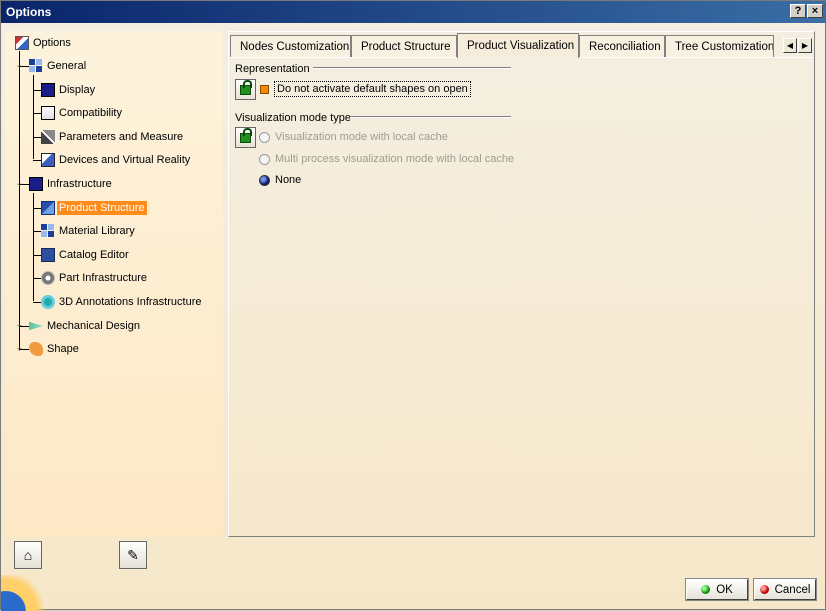  I want to click on tree-item-product-structure: Product Structure, so click(94, 208).